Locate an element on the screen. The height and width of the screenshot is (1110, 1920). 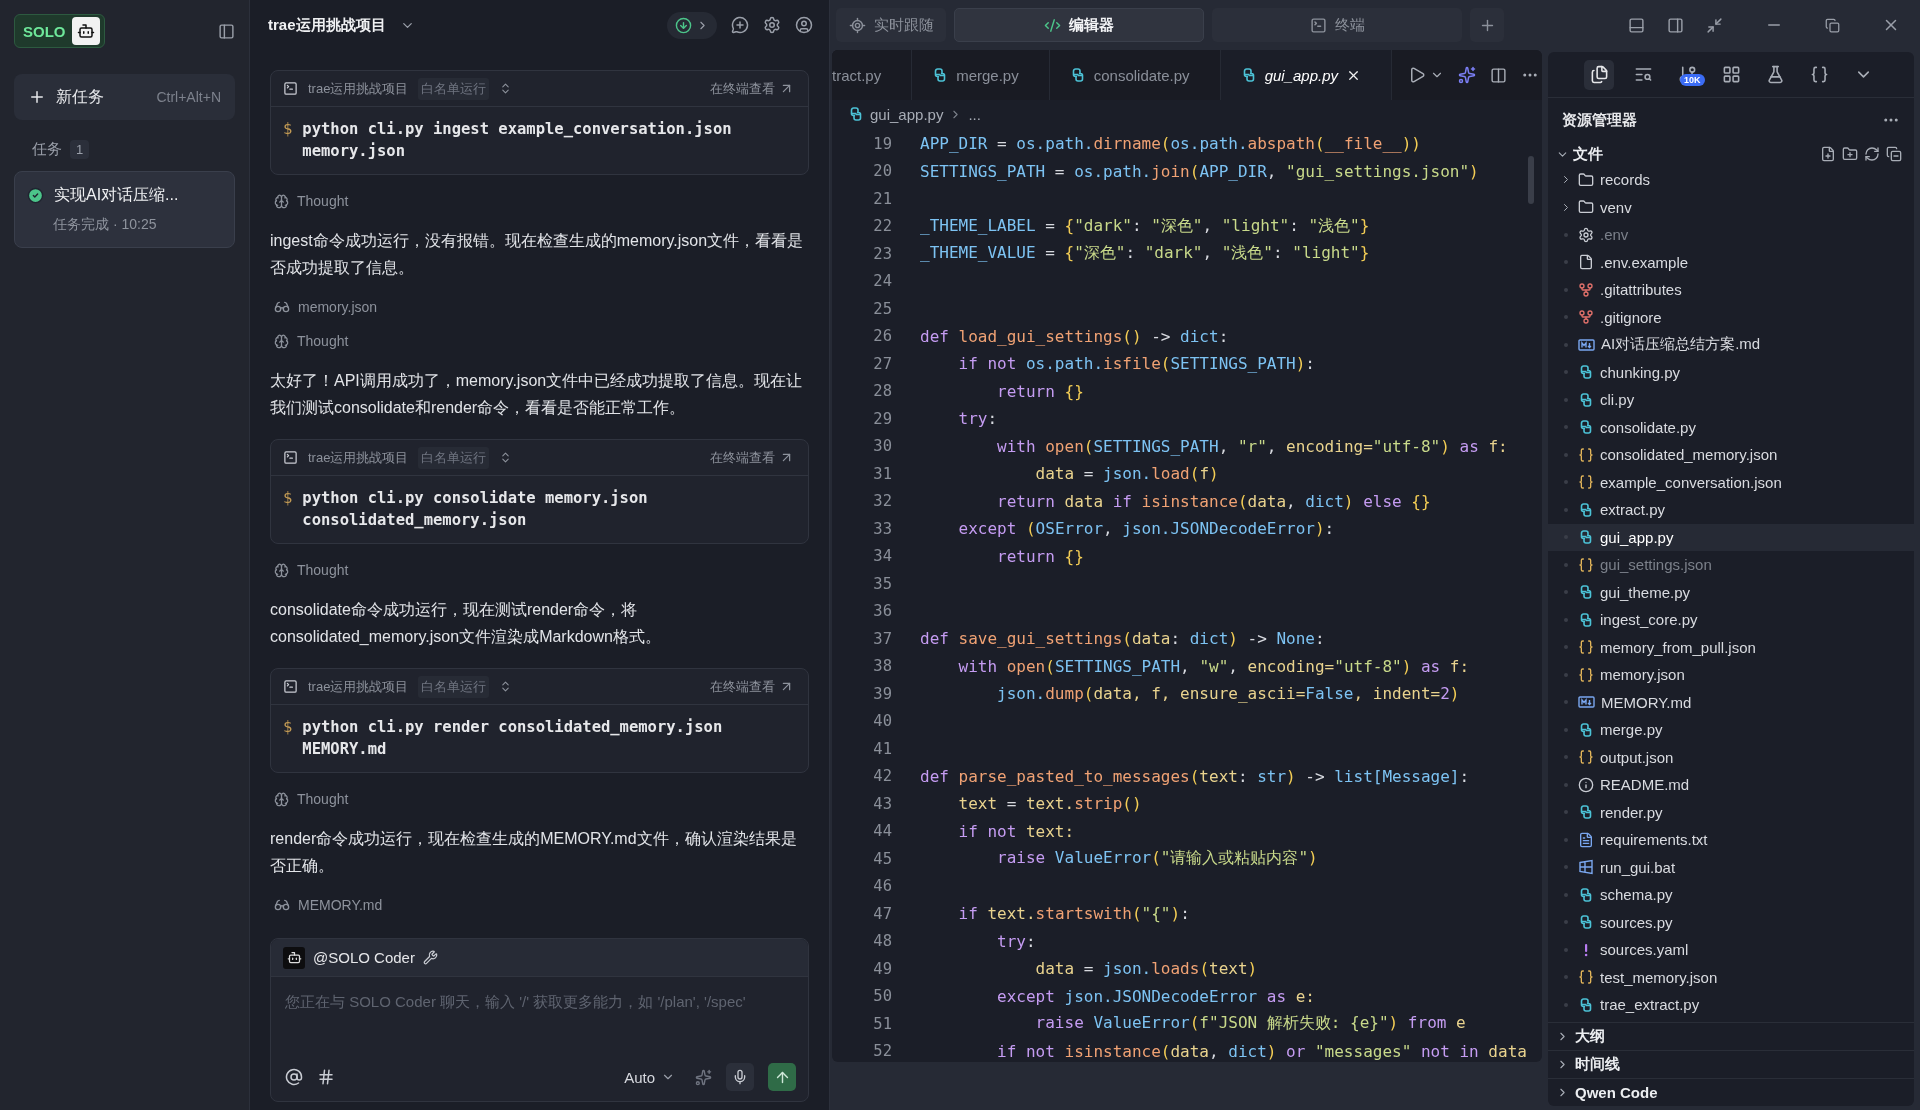
run-icon is located at coordinates (1417, 75).